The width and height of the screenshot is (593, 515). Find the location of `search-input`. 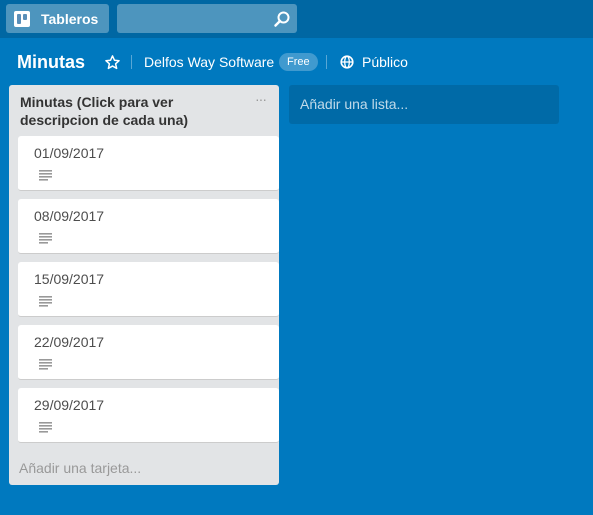

search-input is located at coordinates (207, 18).